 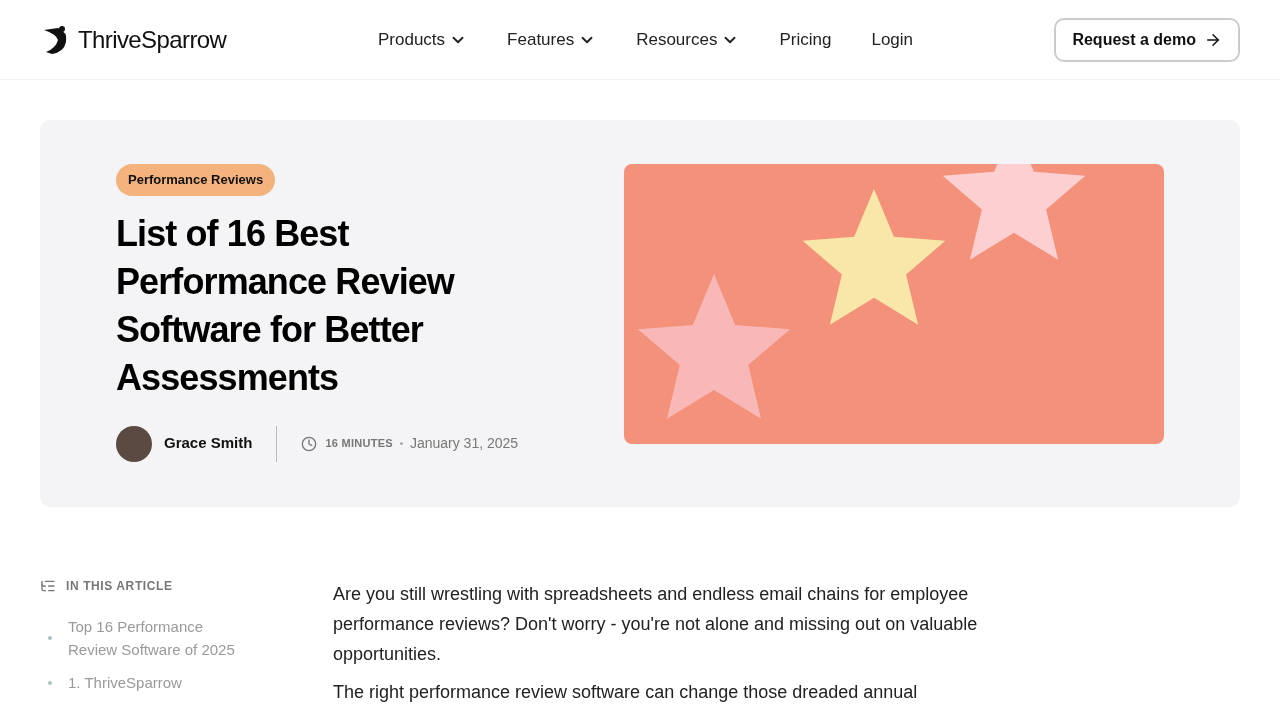 I want to click on nav-link: Pricing, so click(x=805, y=39).